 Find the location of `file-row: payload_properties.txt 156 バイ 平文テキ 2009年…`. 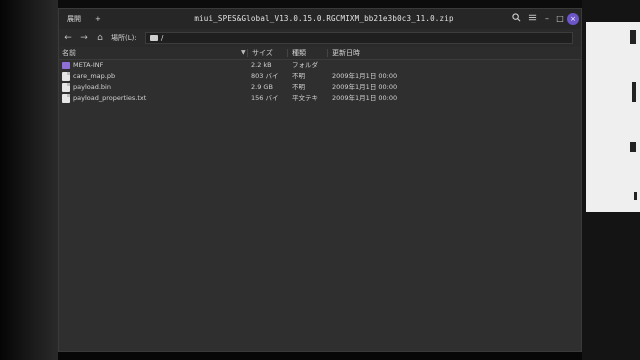

file-row: payload_properties.txt 156 バイ 平文テキ 2009年… is located at coordinates (320, 98).